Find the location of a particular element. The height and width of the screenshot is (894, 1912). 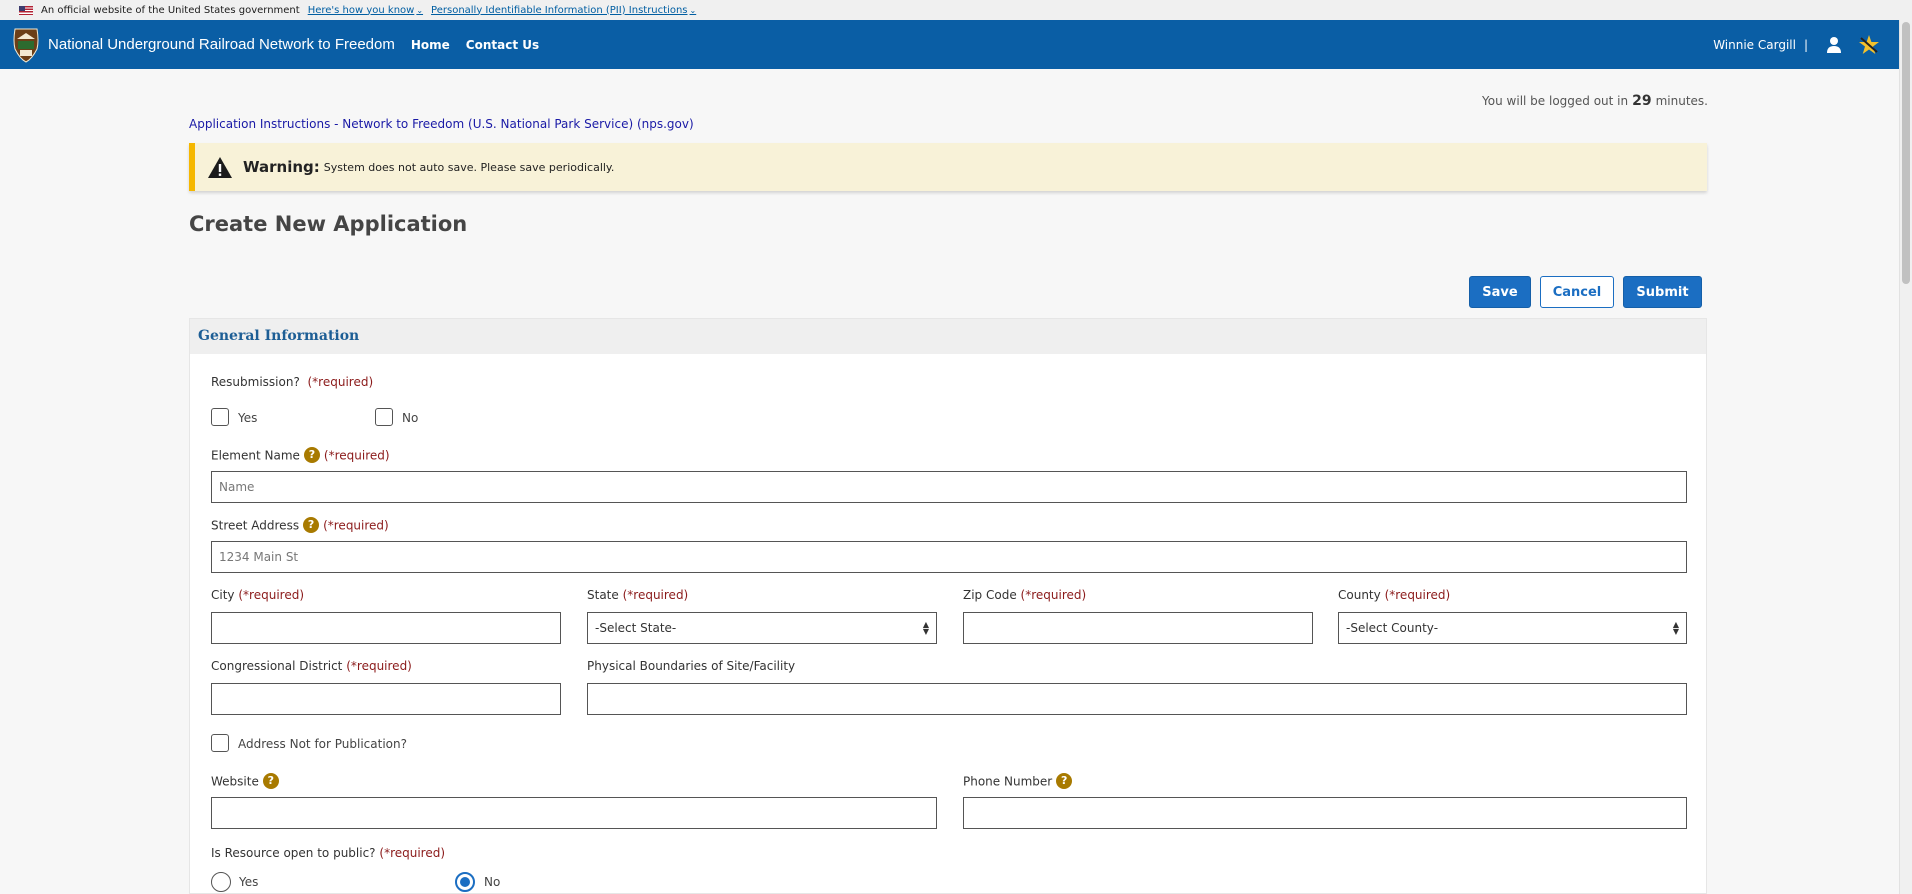

congressional-district-input is located at coordinates (386, 699).